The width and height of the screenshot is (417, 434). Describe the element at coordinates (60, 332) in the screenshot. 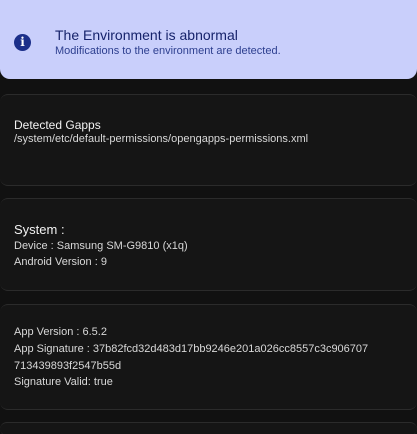

I see `app-version: App Version : 6.5.2` at that location.